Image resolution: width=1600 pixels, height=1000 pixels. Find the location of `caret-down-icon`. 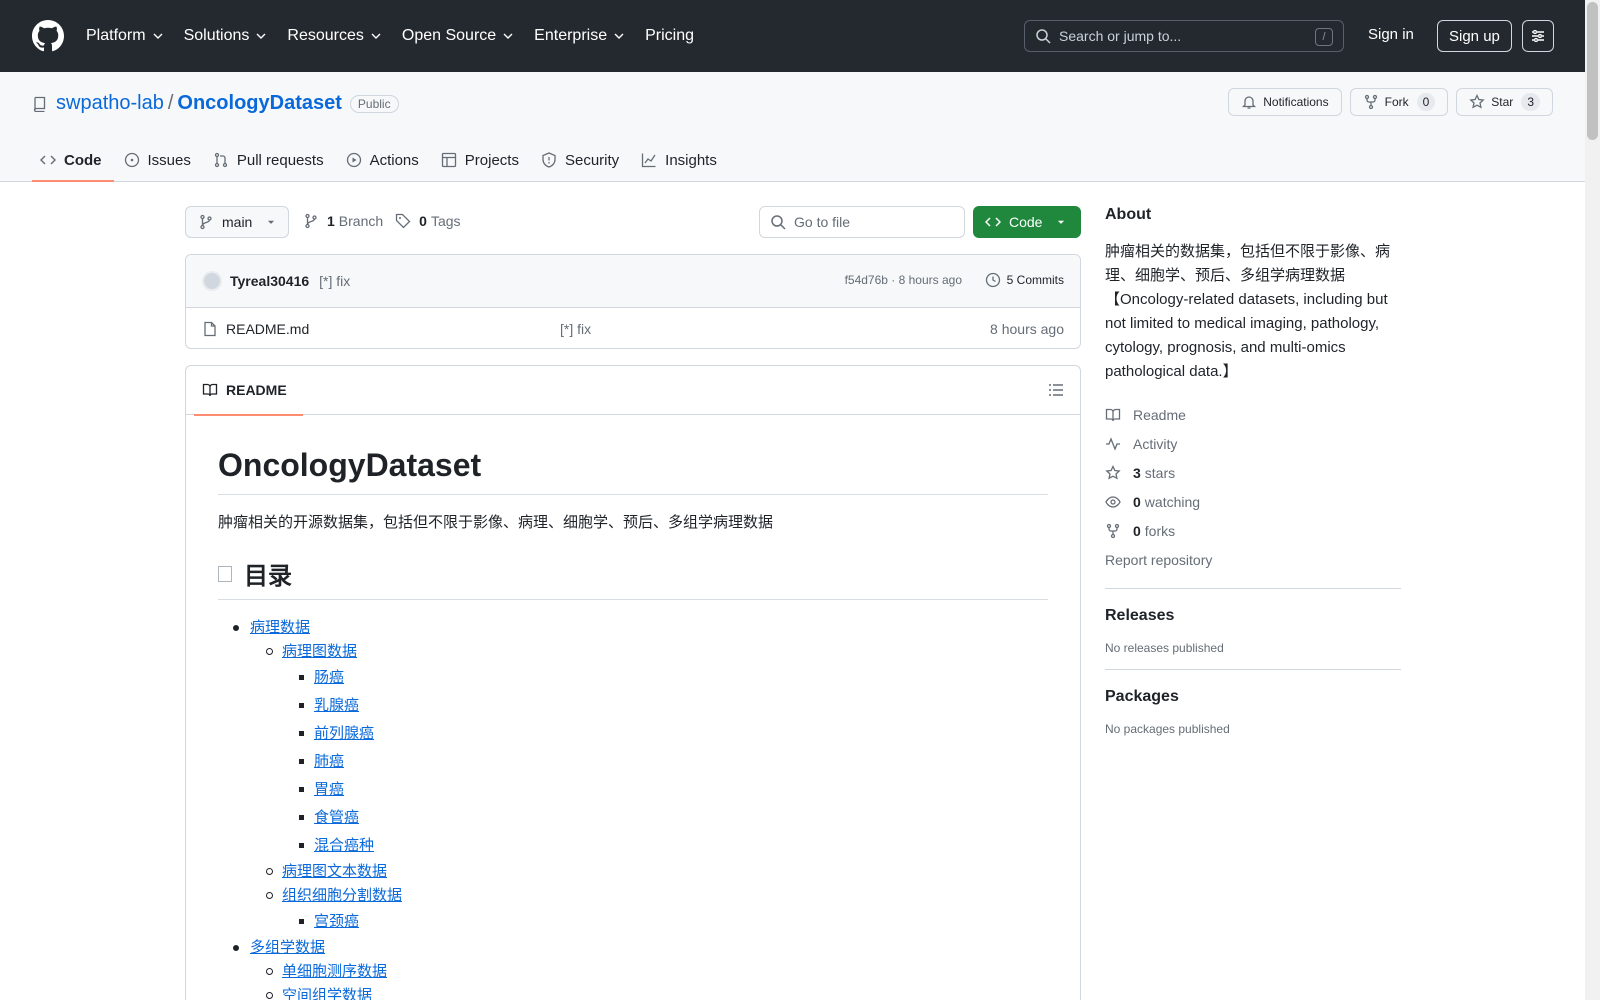

caret-down-icon is located at coordinates (271, 222).